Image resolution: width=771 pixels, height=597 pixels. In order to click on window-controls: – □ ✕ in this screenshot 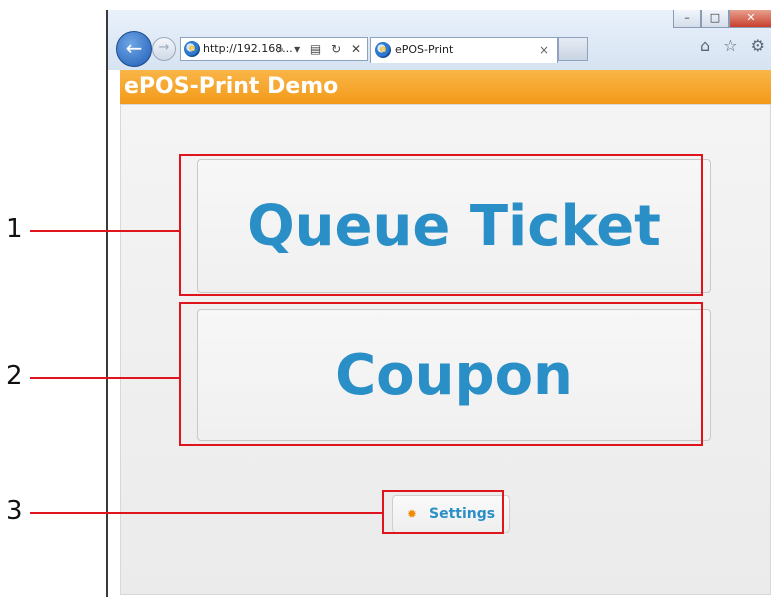, I will do `click(722, 19)`.